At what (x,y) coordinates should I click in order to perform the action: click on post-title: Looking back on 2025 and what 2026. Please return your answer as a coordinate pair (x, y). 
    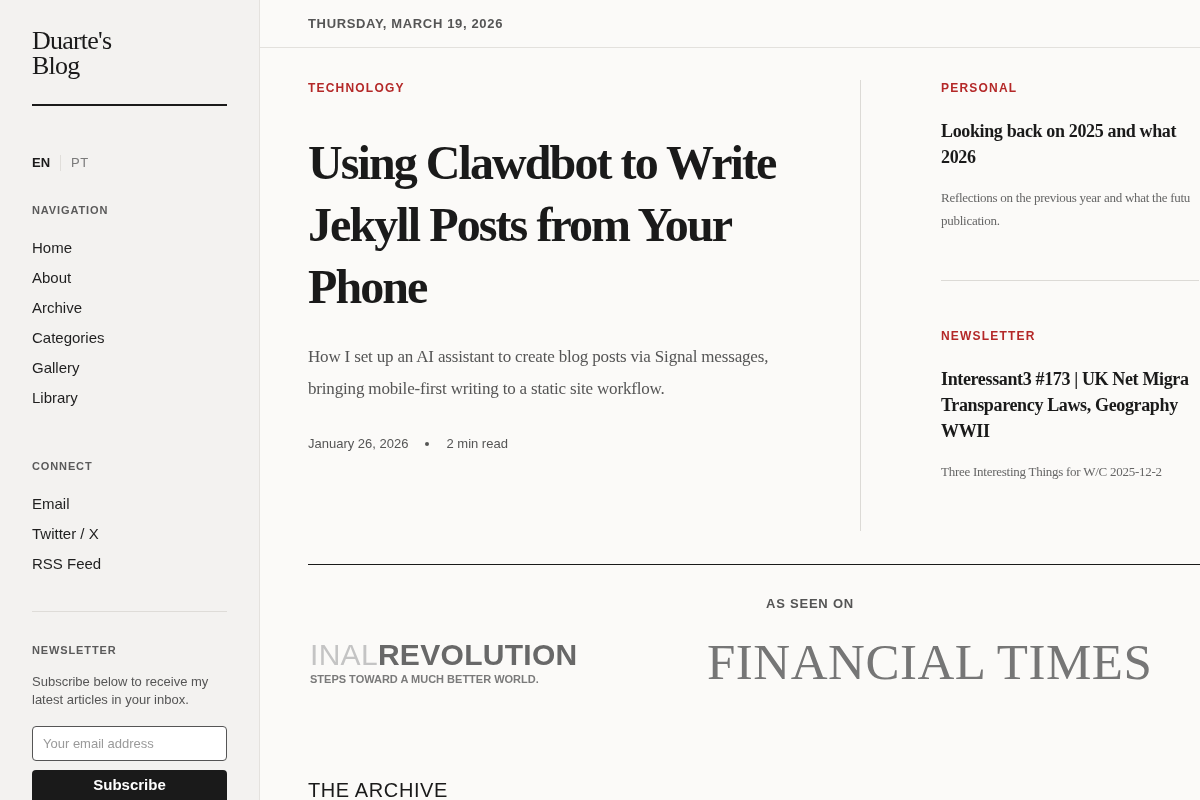
    Looking at the image, I should click on (1059, 144).